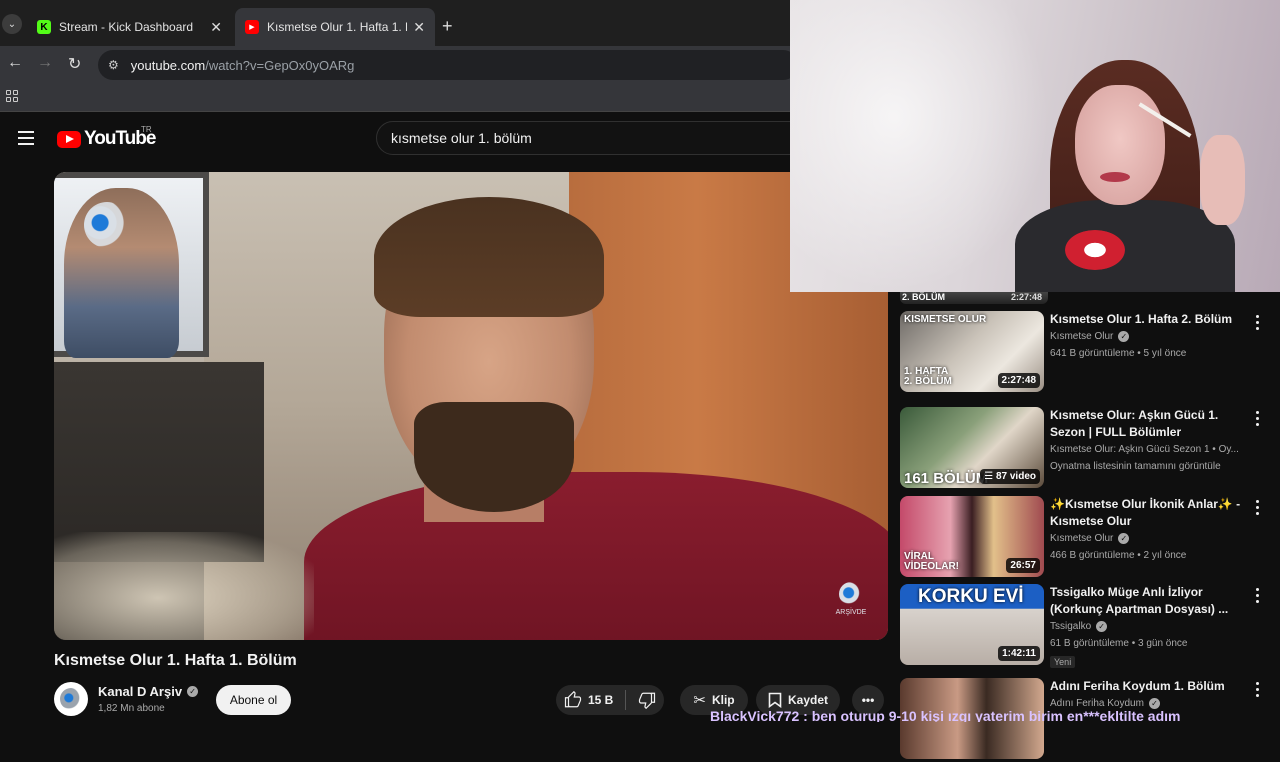 The height and width of the screenshot is (762, 1280). Describe the element at coordinates (448, 65) in the screenshot. I see `address-bar: ⚙ youtube.com/watch?v=GepOx0yOARg` at that location.